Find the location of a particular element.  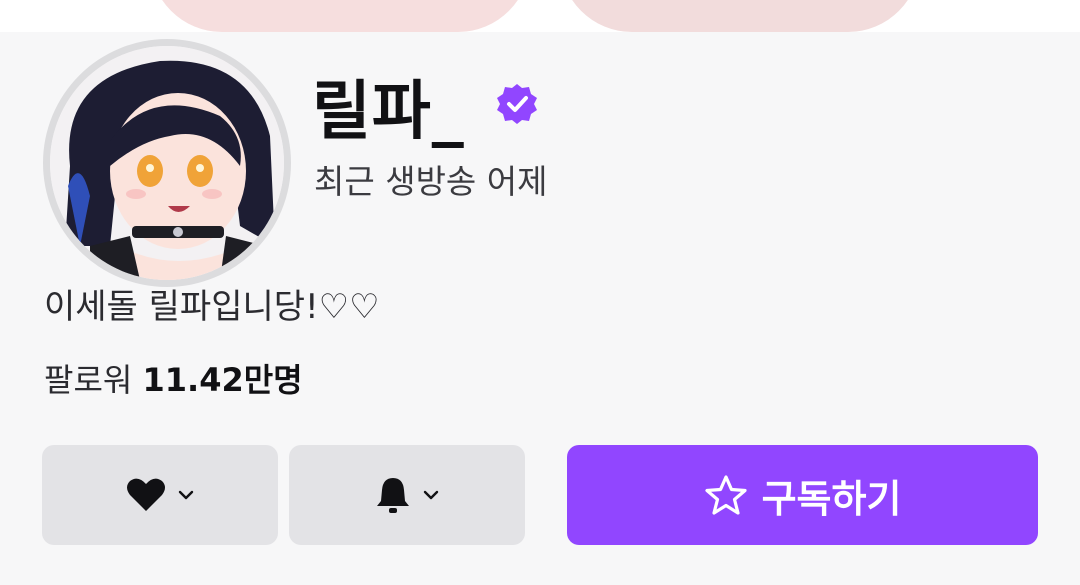

notification-button is located at coordinates (407, 495).